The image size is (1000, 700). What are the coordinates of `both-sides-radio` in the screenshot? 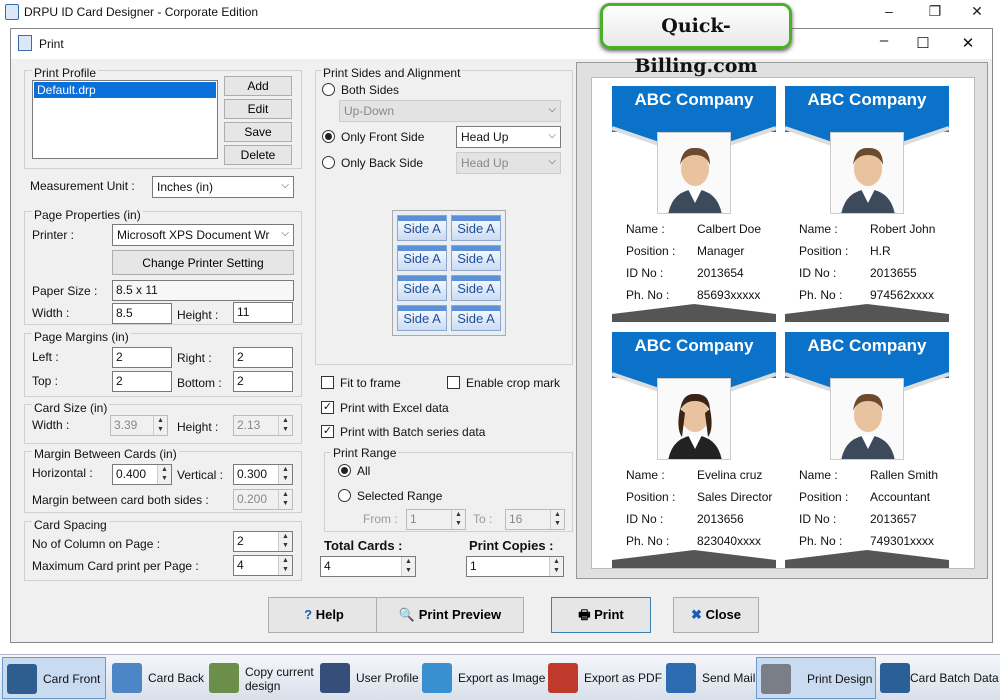 It's located at (328, 89).